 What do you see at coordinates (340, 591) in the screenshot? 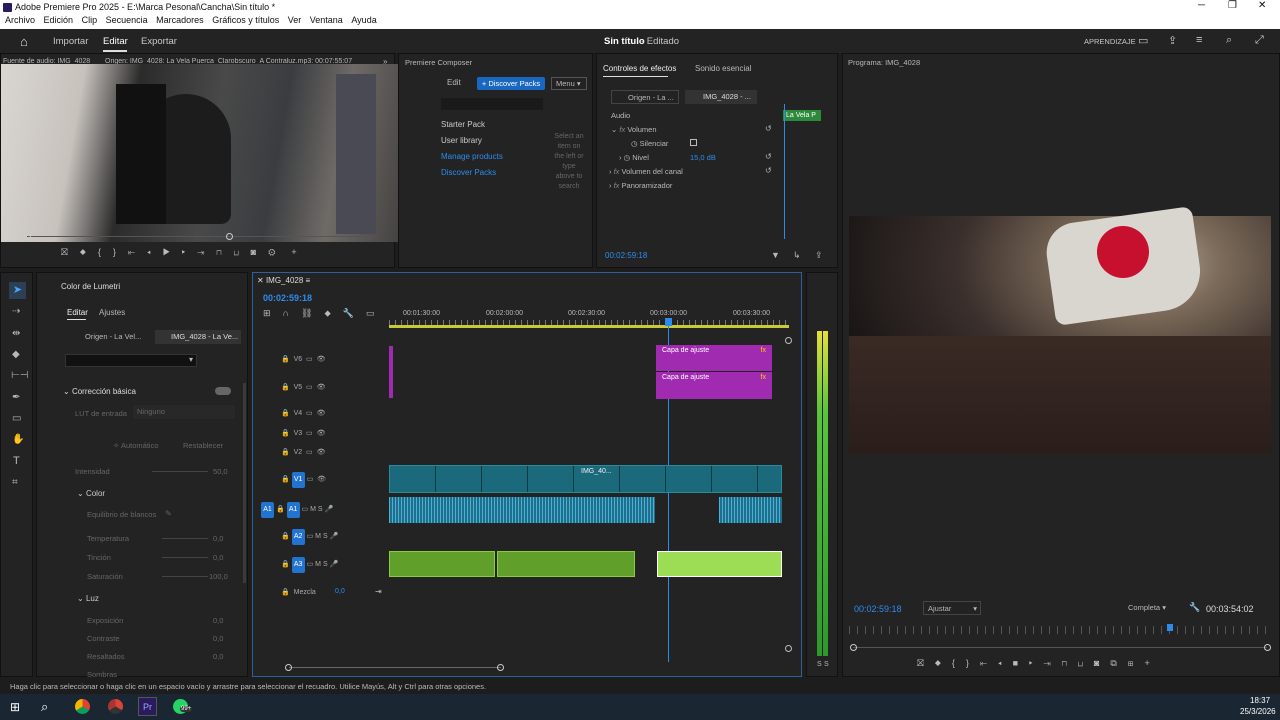
I see `mix-value: 0,0` at bounding box center [340, 591].